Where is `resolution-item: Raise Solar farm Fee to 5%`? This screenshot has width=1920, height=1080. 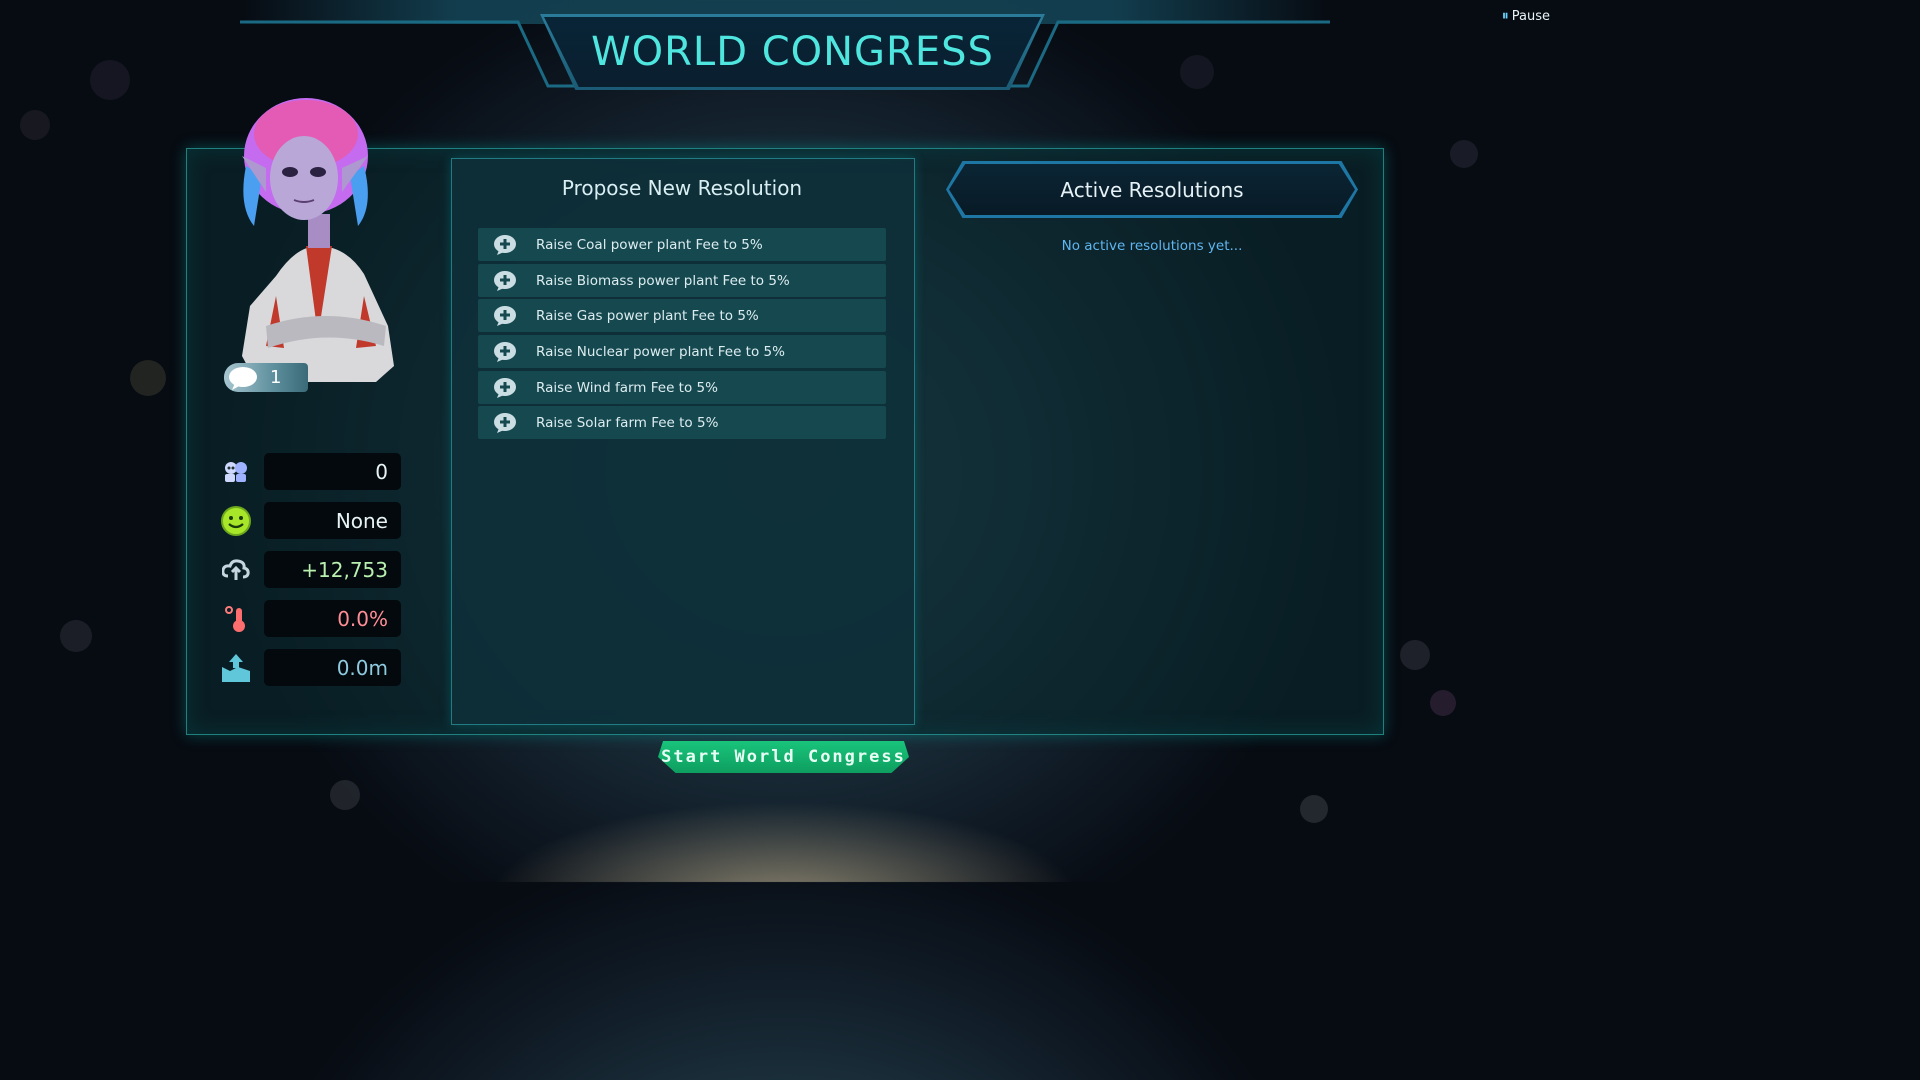
resolution-item: Raise Solar farm Fee to 5% is located at coordinates (682, 422).